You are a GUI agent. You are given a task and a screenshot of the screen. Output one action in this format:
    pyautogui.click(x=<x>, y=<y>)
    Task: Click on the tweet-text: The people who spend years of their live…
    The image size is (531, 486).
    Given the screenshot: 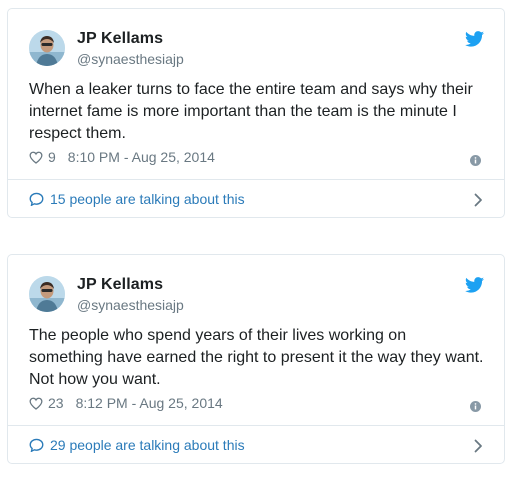 What is the action you would take?
    pyautogui.click(x=256, y=357)
    